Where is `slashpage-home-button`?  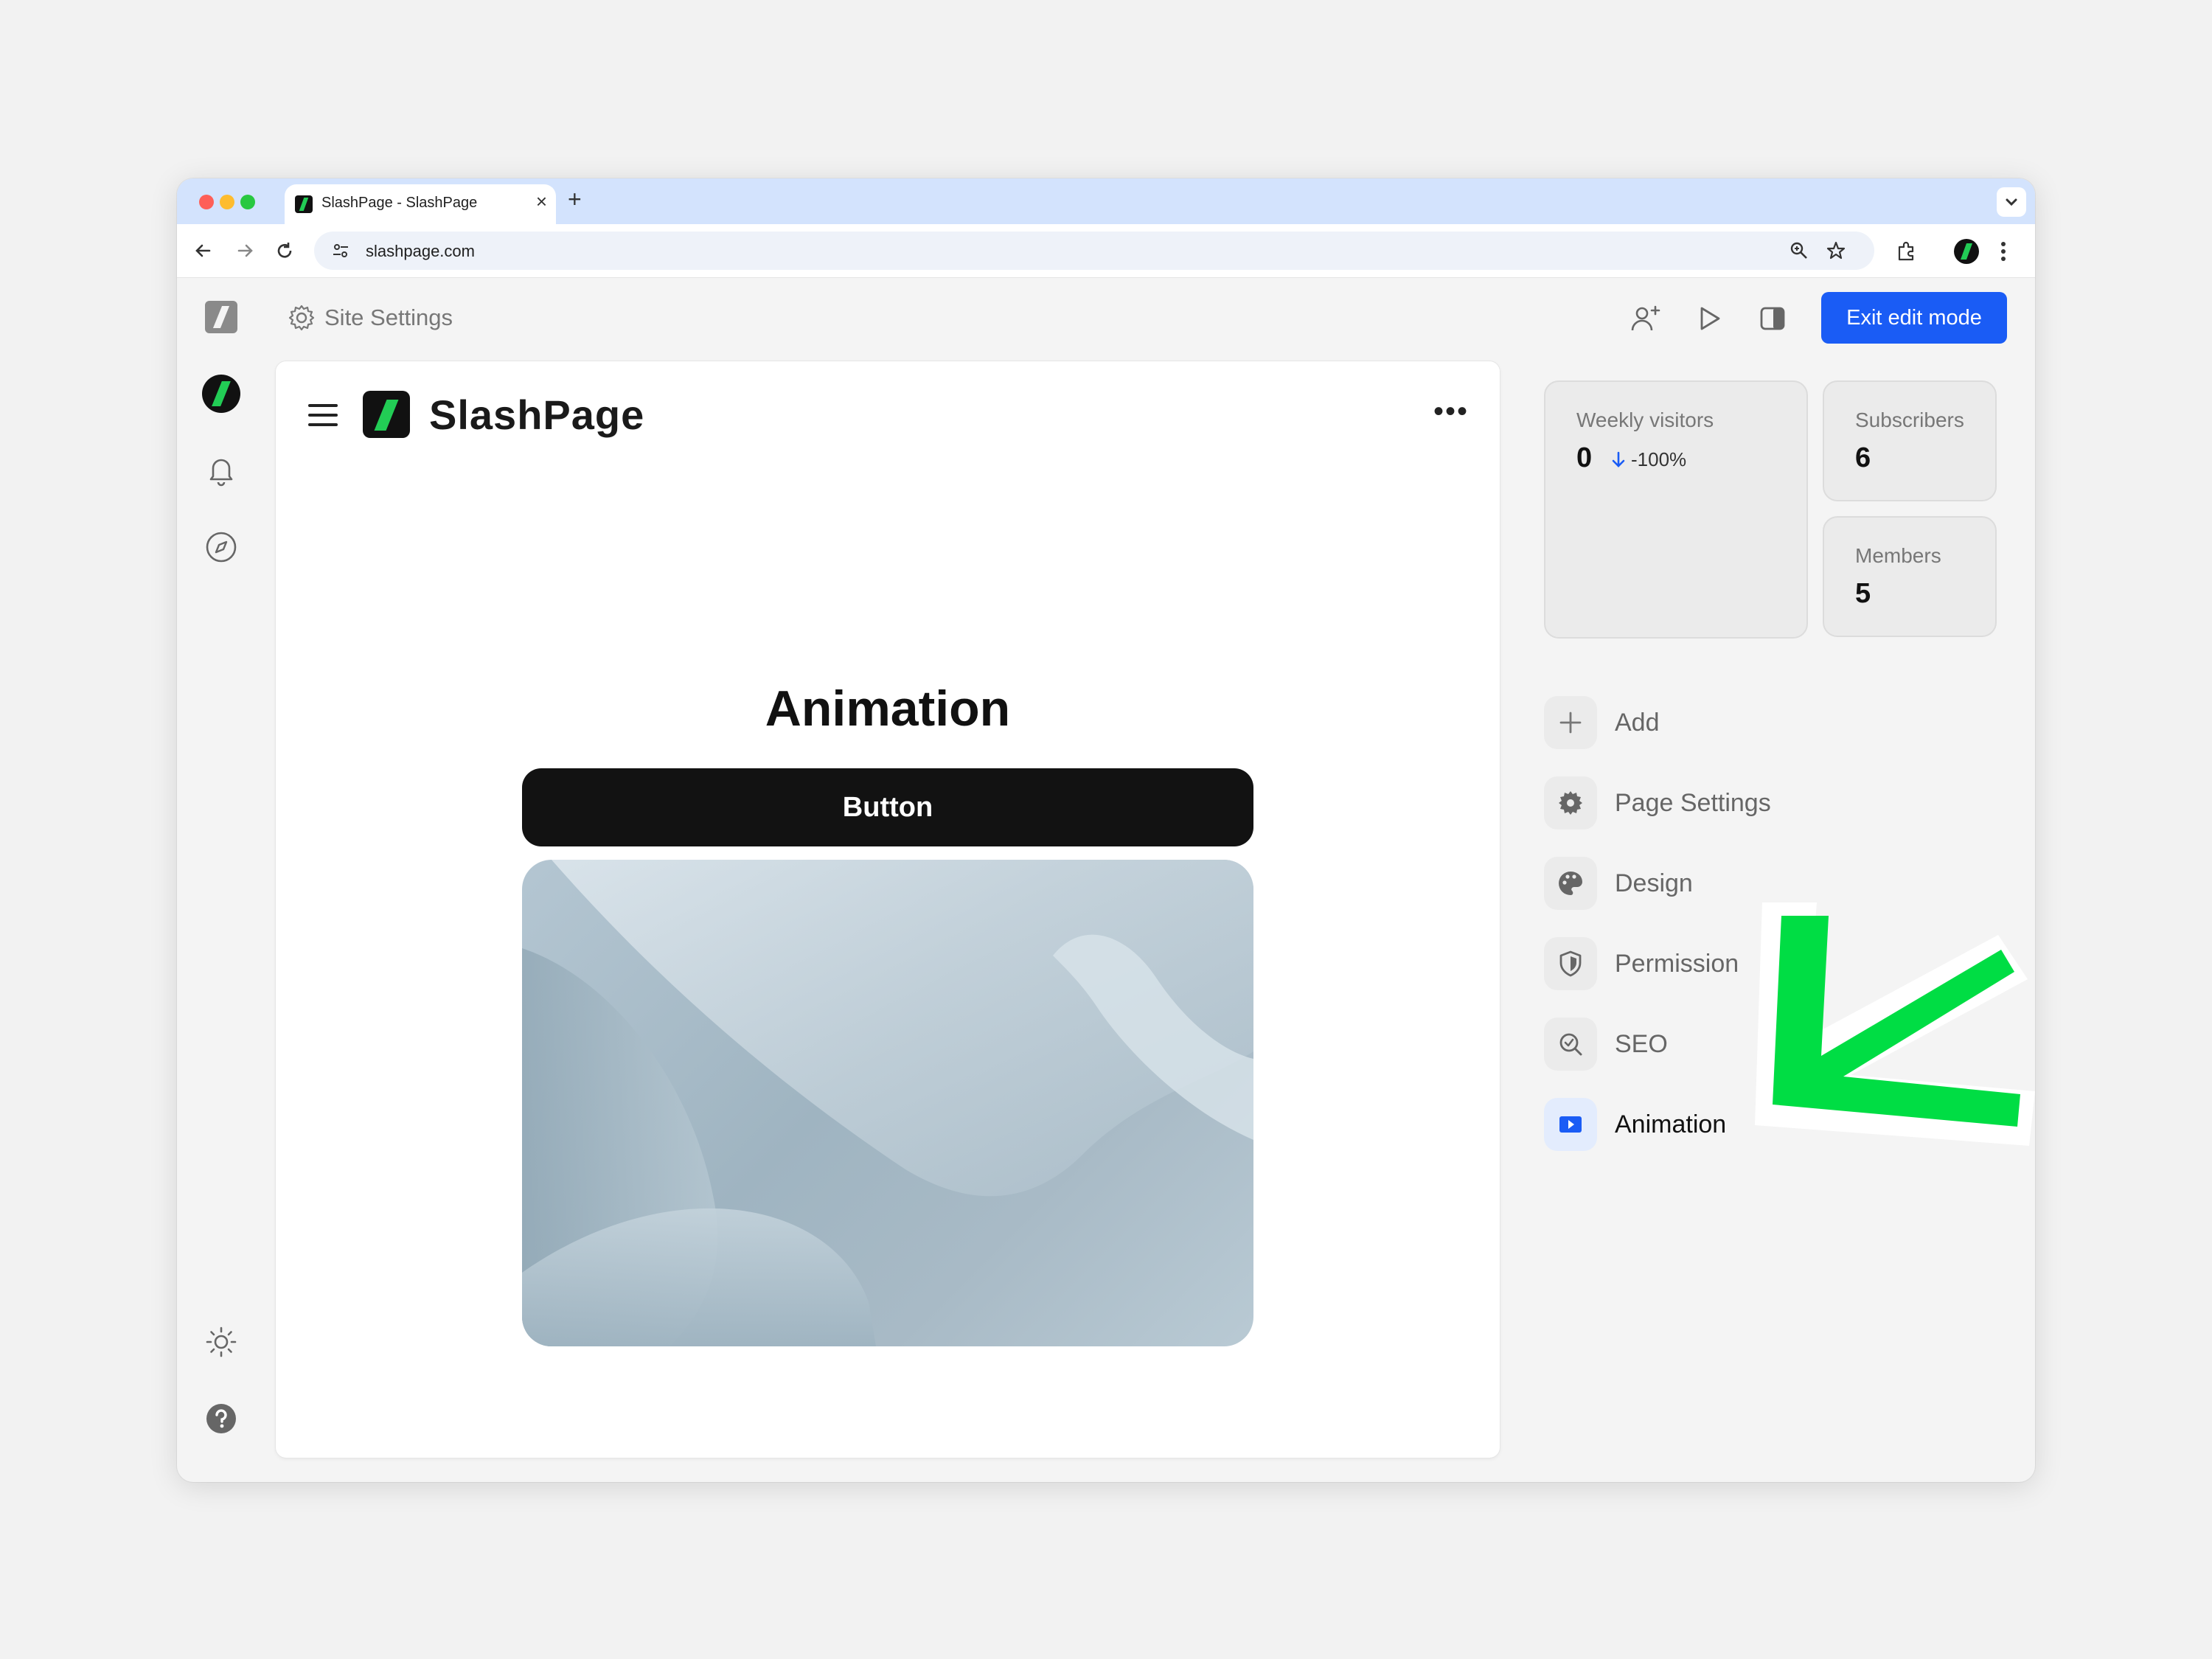
slashpage-home-button is located at coordinates (221, 317).